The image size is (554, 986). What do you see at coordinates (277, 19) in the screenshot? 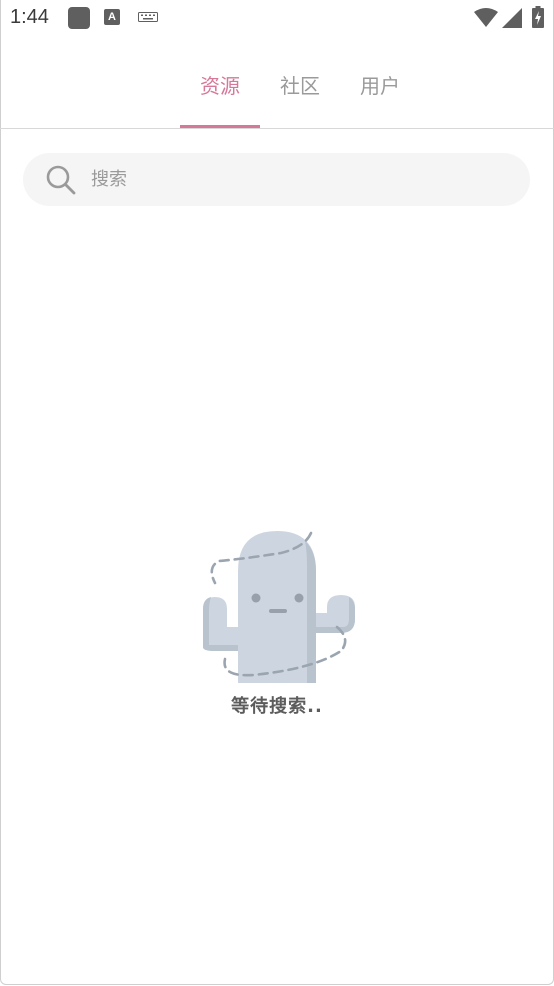
I see `status-bar: 1:44 A` at bounding box center [277, 19].